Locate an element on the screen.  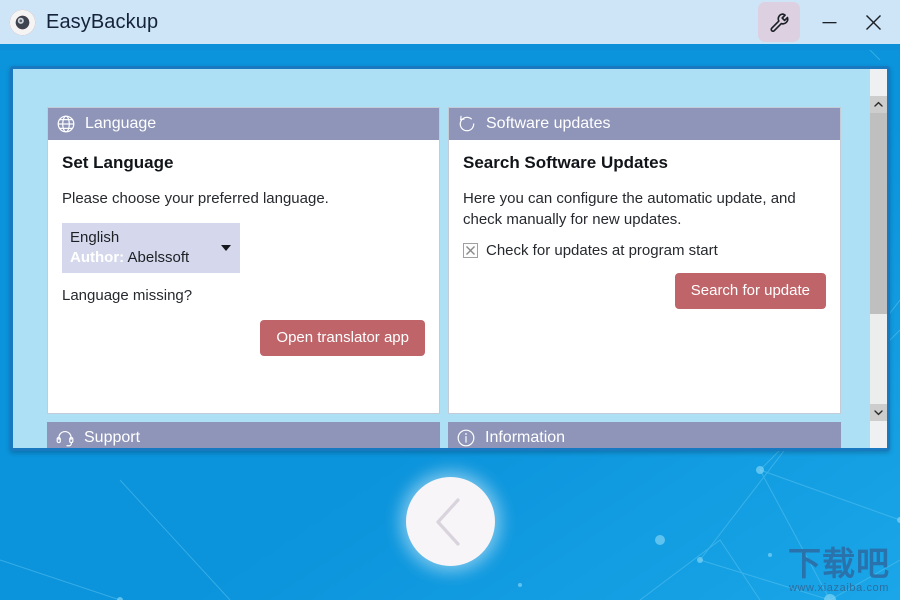
card-support-title: Support is located at coordinates (112, 437).